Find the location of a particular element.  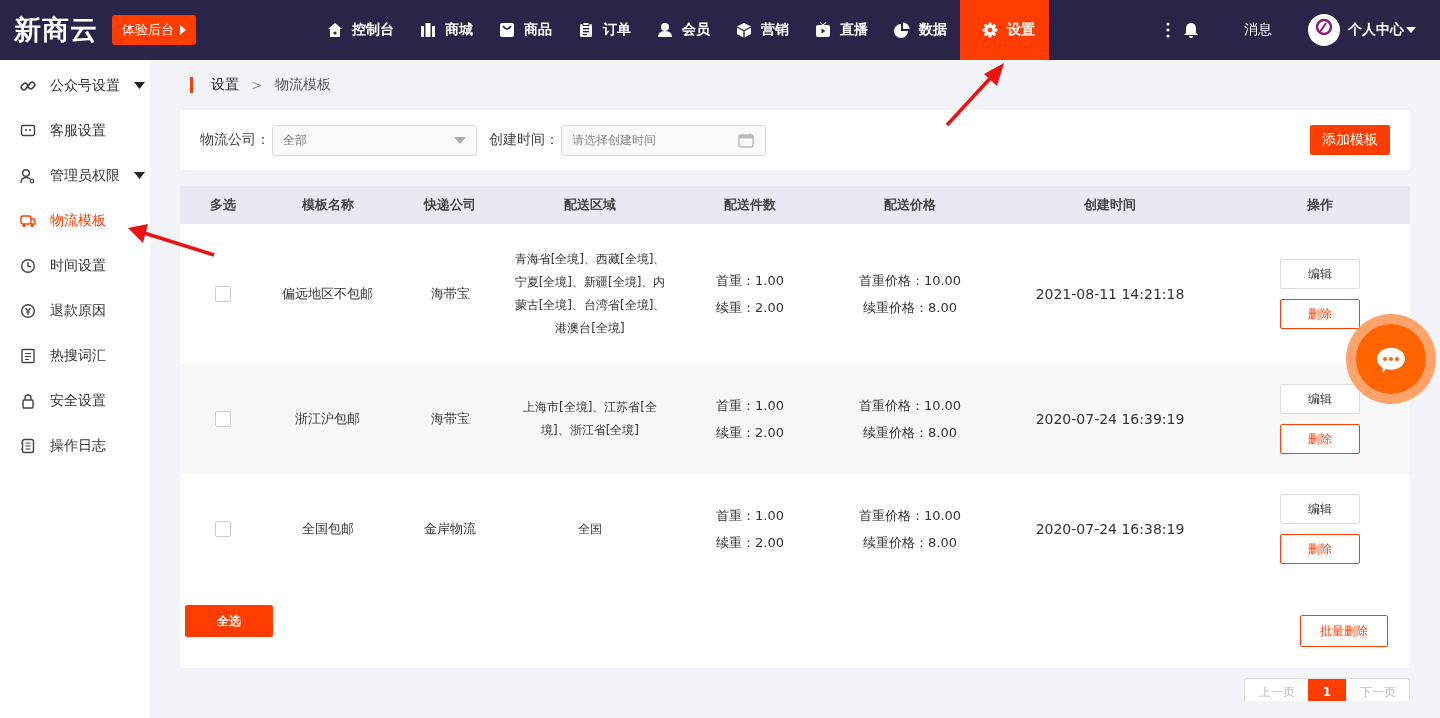

table-cell: 2020-07-24 16:39:19 is located at coordinates (1110, 419).